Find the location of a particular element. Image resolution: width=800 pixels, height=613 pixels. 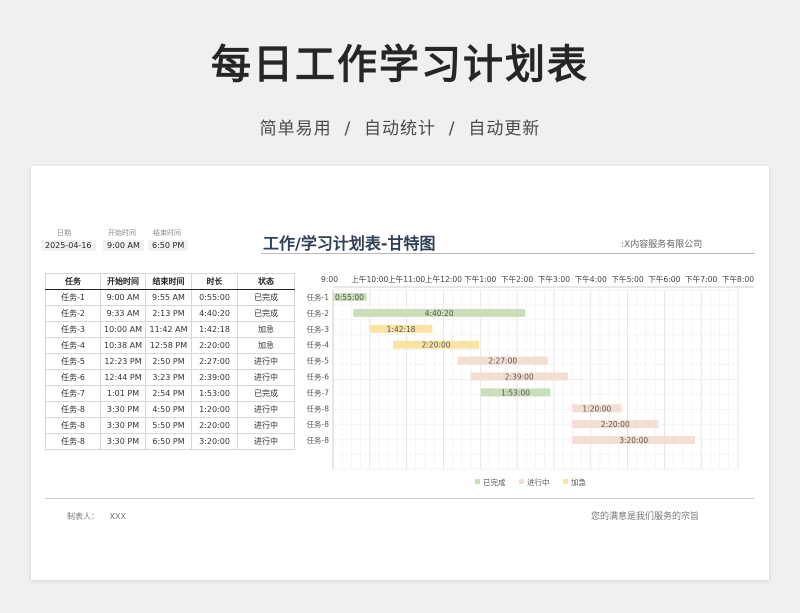

task-axis-label: 任务-6 is located at coordinates (318, 377).